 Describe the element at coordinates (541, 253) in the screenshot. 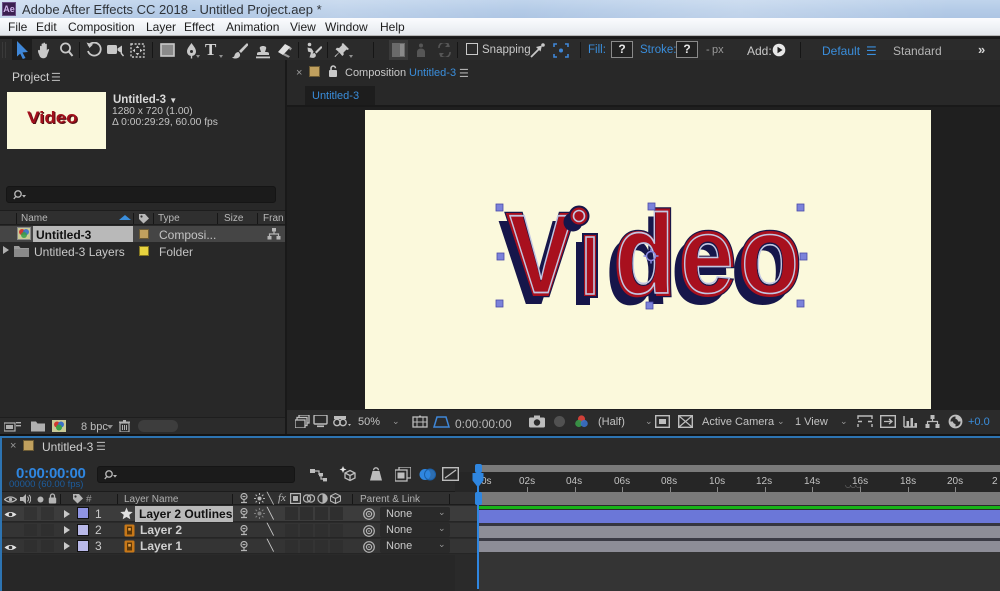

I see `svg-text: V` at that location.